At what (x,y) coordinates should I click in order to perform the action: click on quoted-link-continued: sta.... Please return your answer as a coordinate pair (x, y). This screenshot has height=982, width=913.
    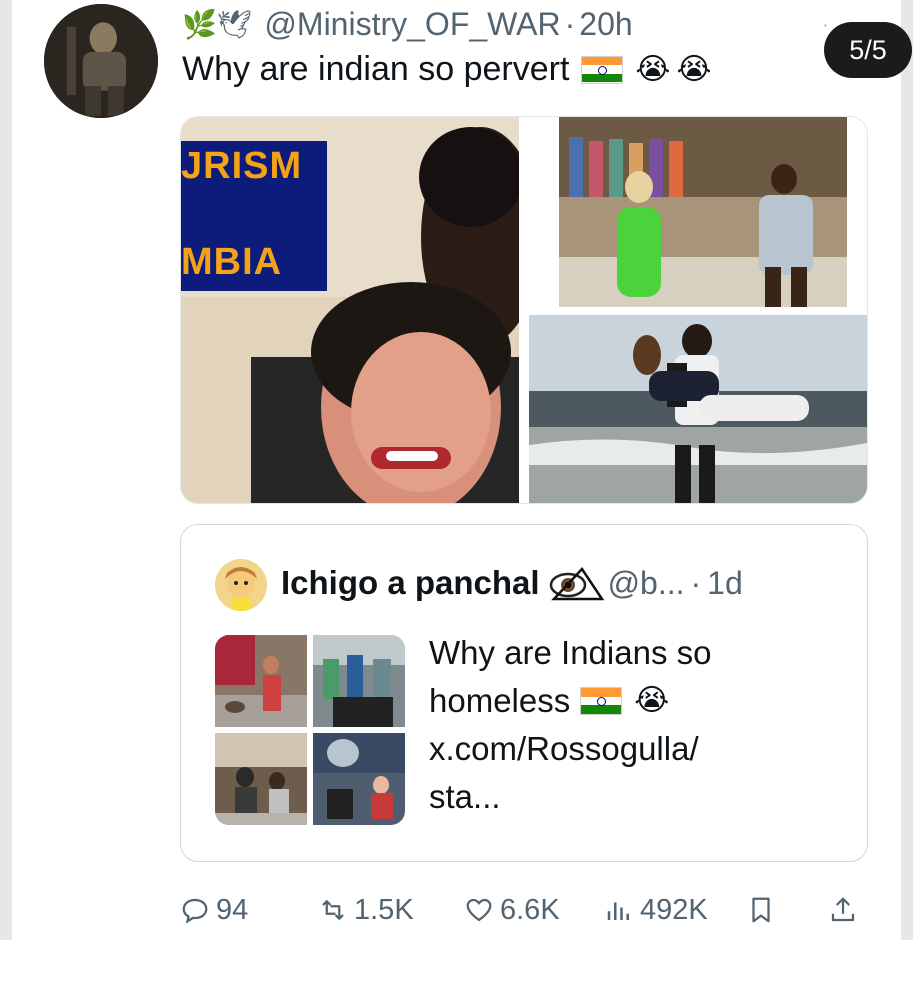
    Looking at the image, I should click on (639, 797).